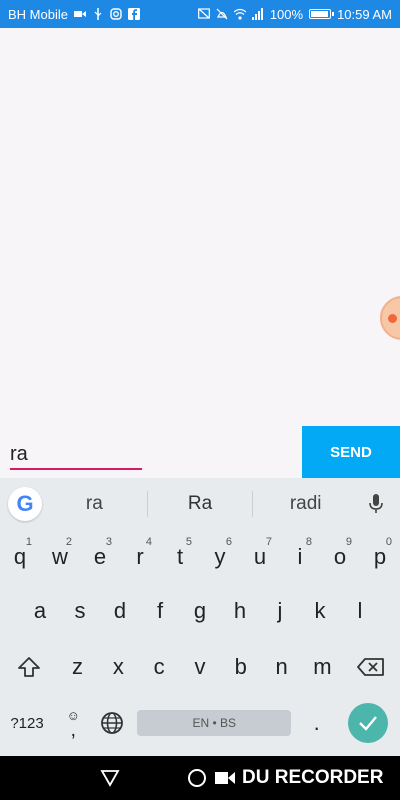  What do you see at coordinates (340, 557) in the screenshot?
I see `key-o: o9` at bounding box center [340, 557].